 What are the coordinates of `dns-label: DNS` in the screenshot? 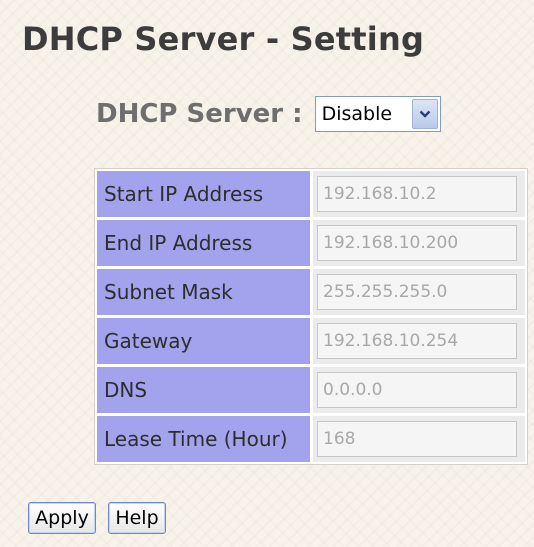 It's located at (203, 390).